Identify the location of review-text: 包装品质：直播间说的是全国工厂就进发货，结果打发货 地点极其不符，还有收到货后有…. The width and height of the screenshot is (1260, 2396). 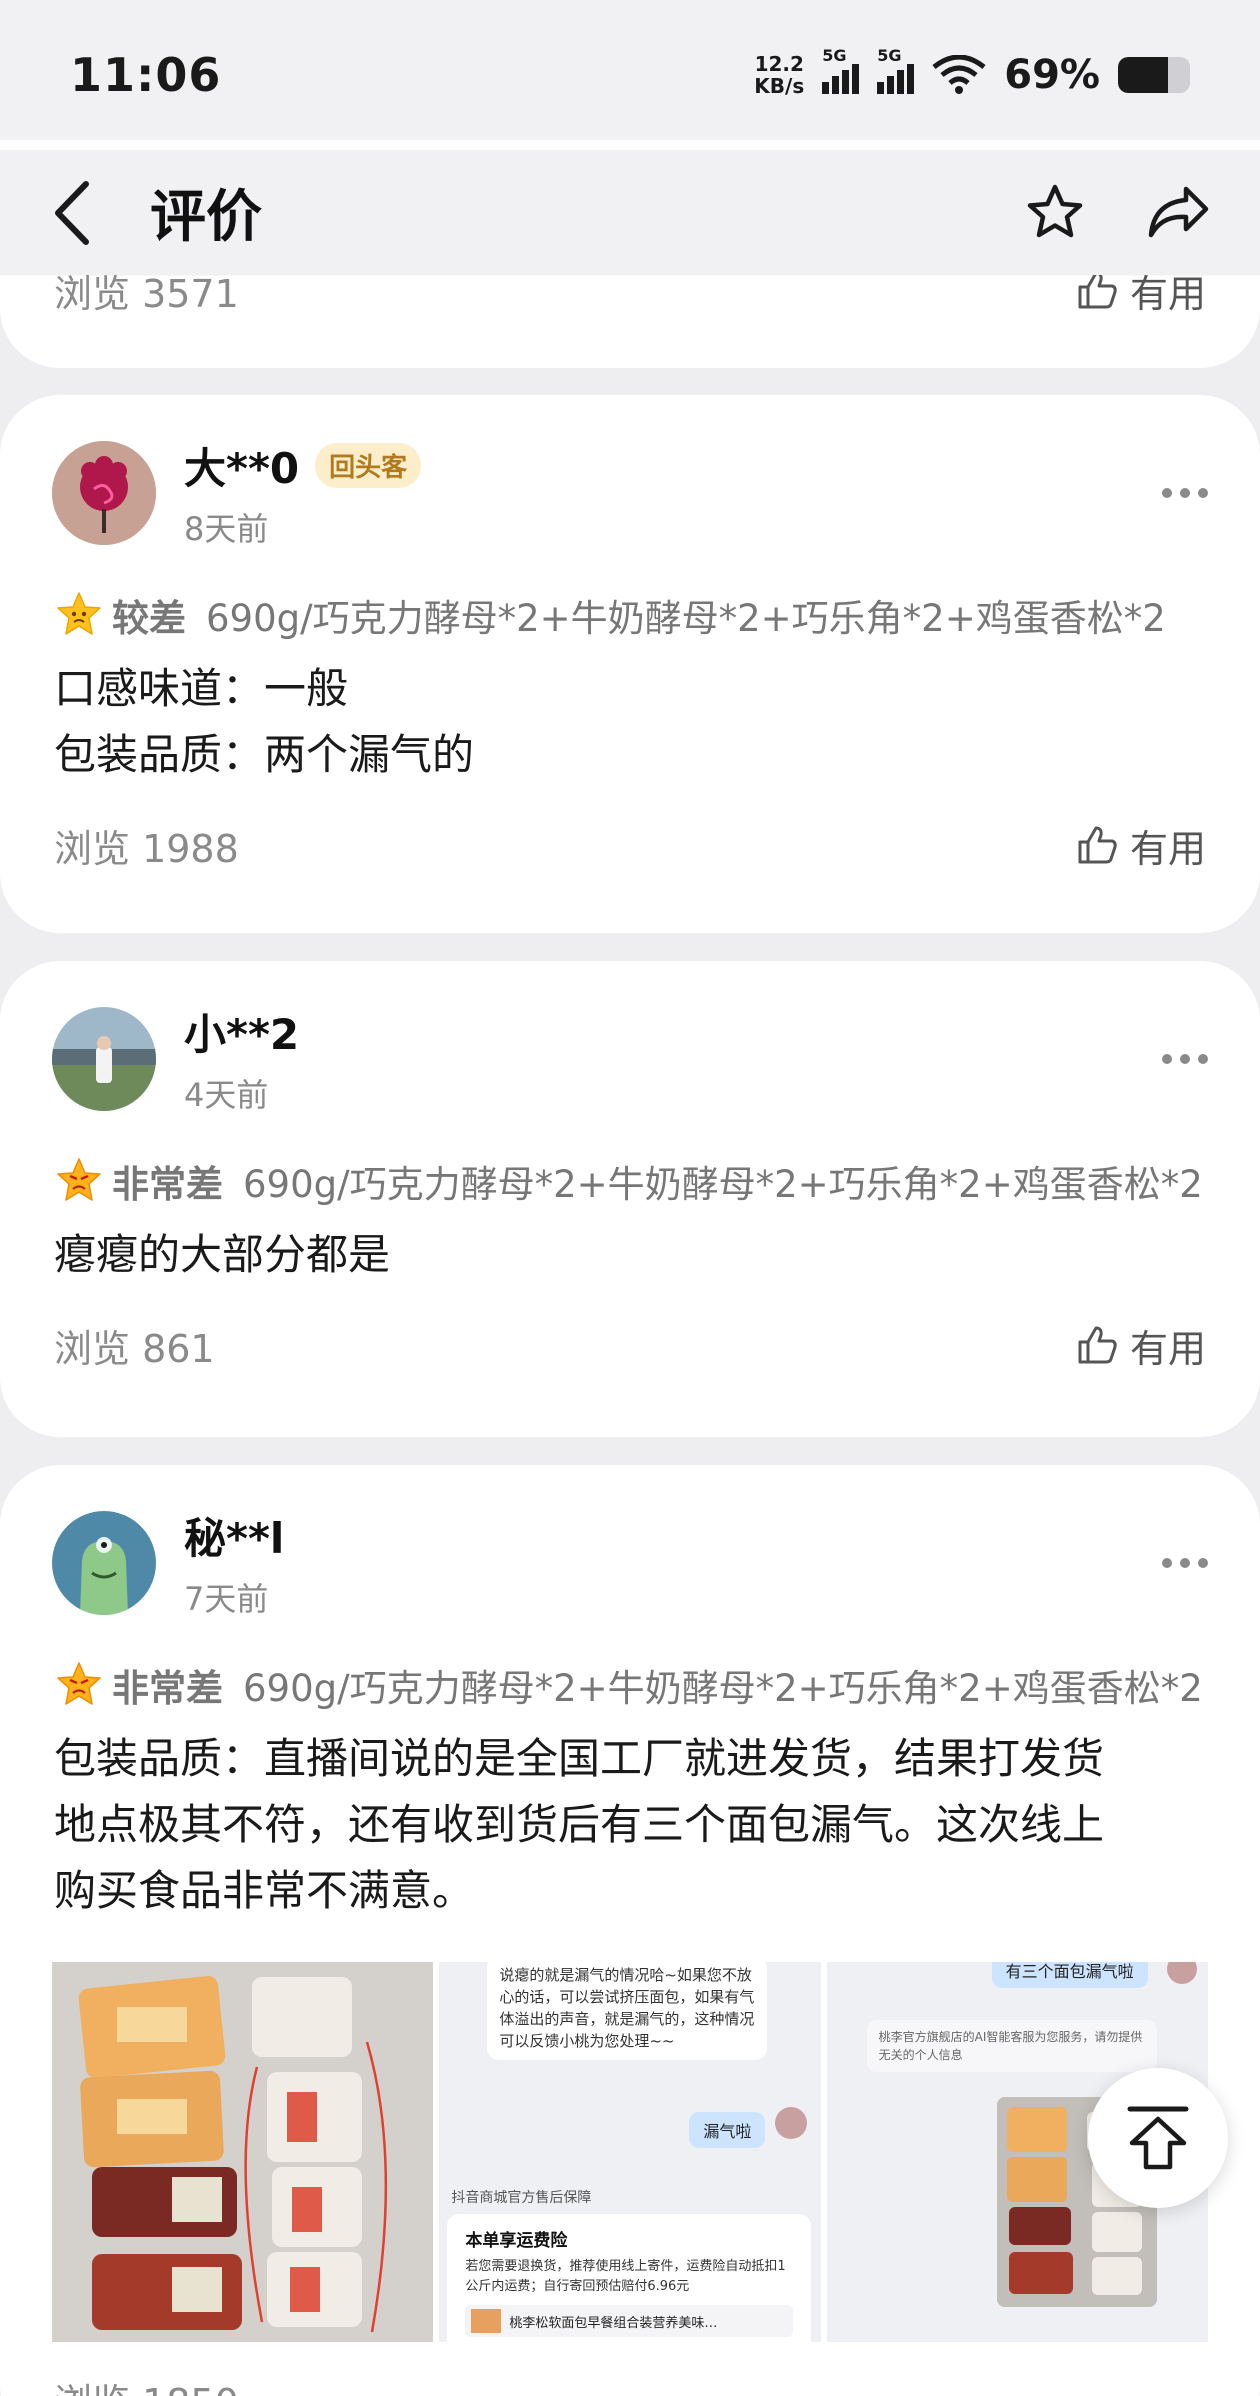
(579, 1824).